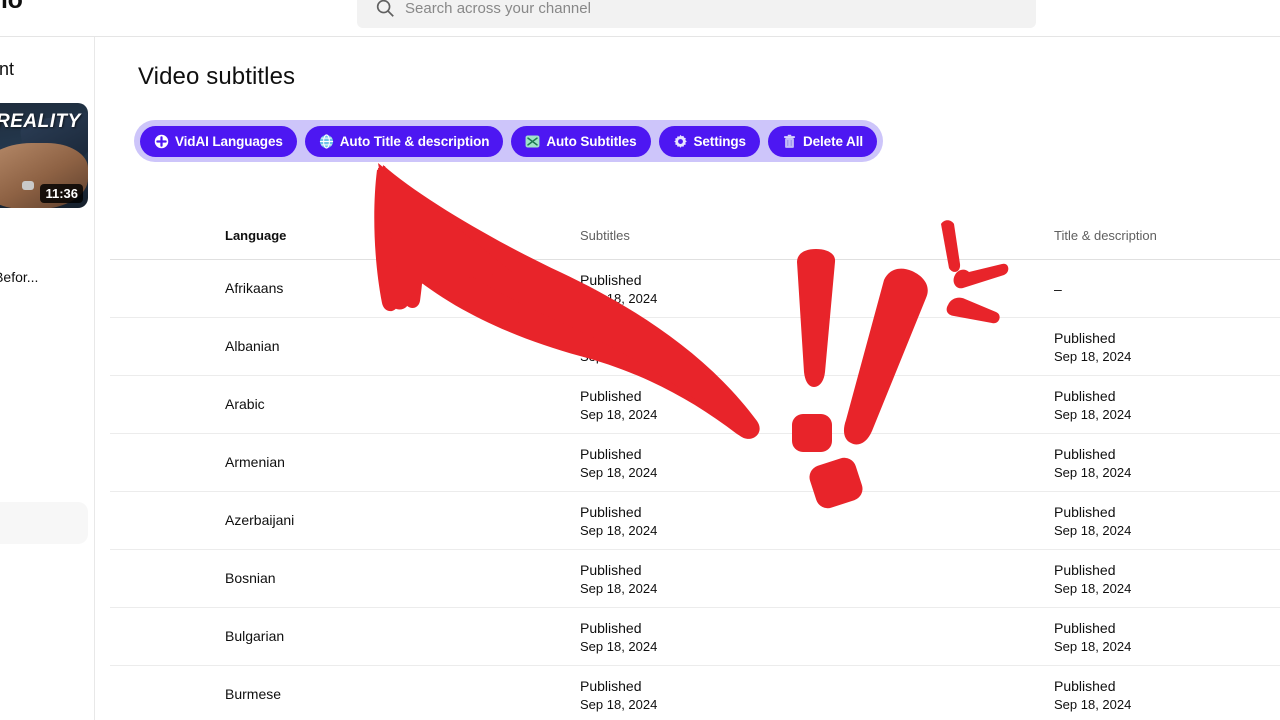  I want to click on sidebar-selected-item, so click(44, 523).